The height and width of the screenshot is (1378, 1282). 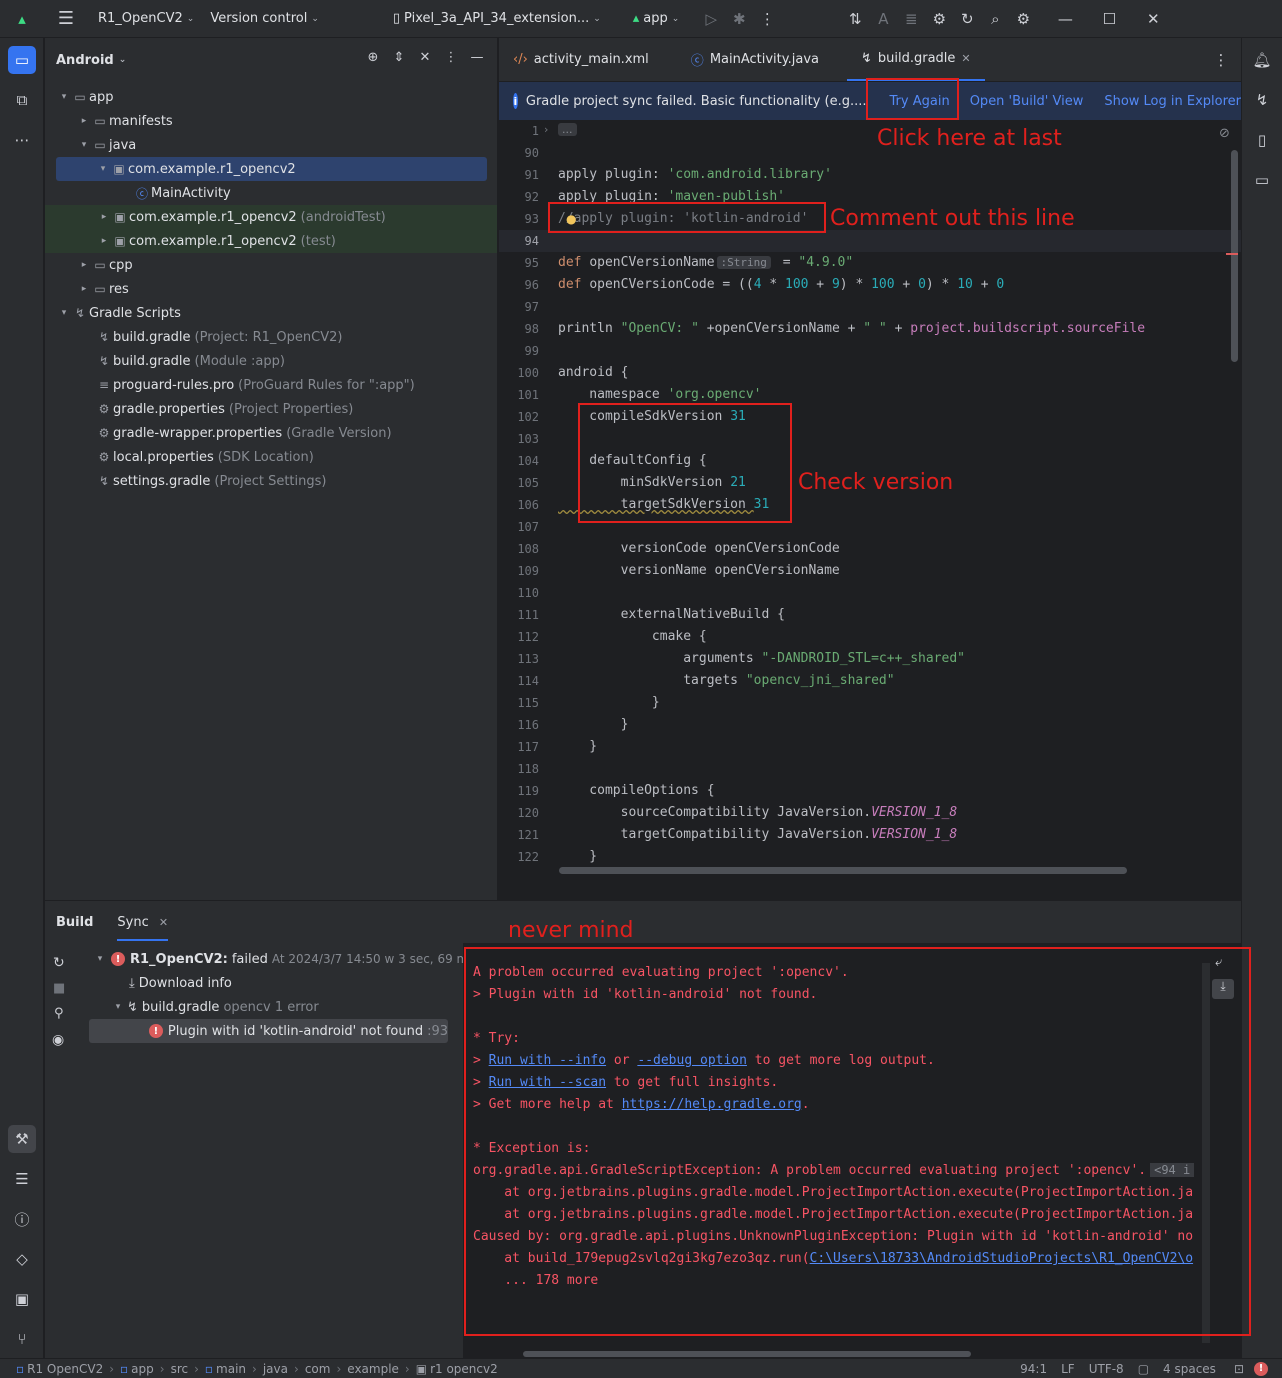 What do you see at coordinates (65, 1369) in the screenshot?
I see `breadcrumb-item: R1 OpenCV2` at bounding box center [65, 1369].